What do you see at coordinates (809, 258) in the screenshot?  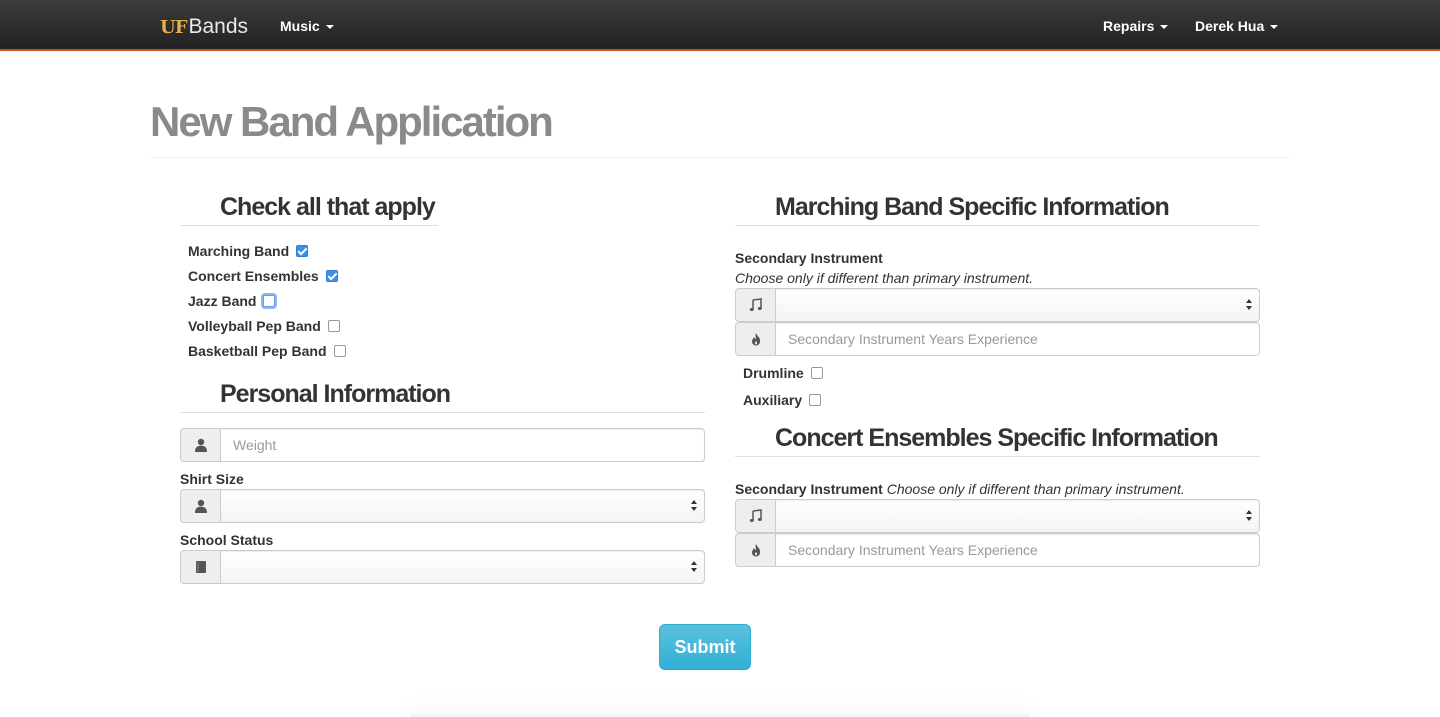 I see `marching-secondary-label: Secondary Instrument` at bounding box center [809, 258].